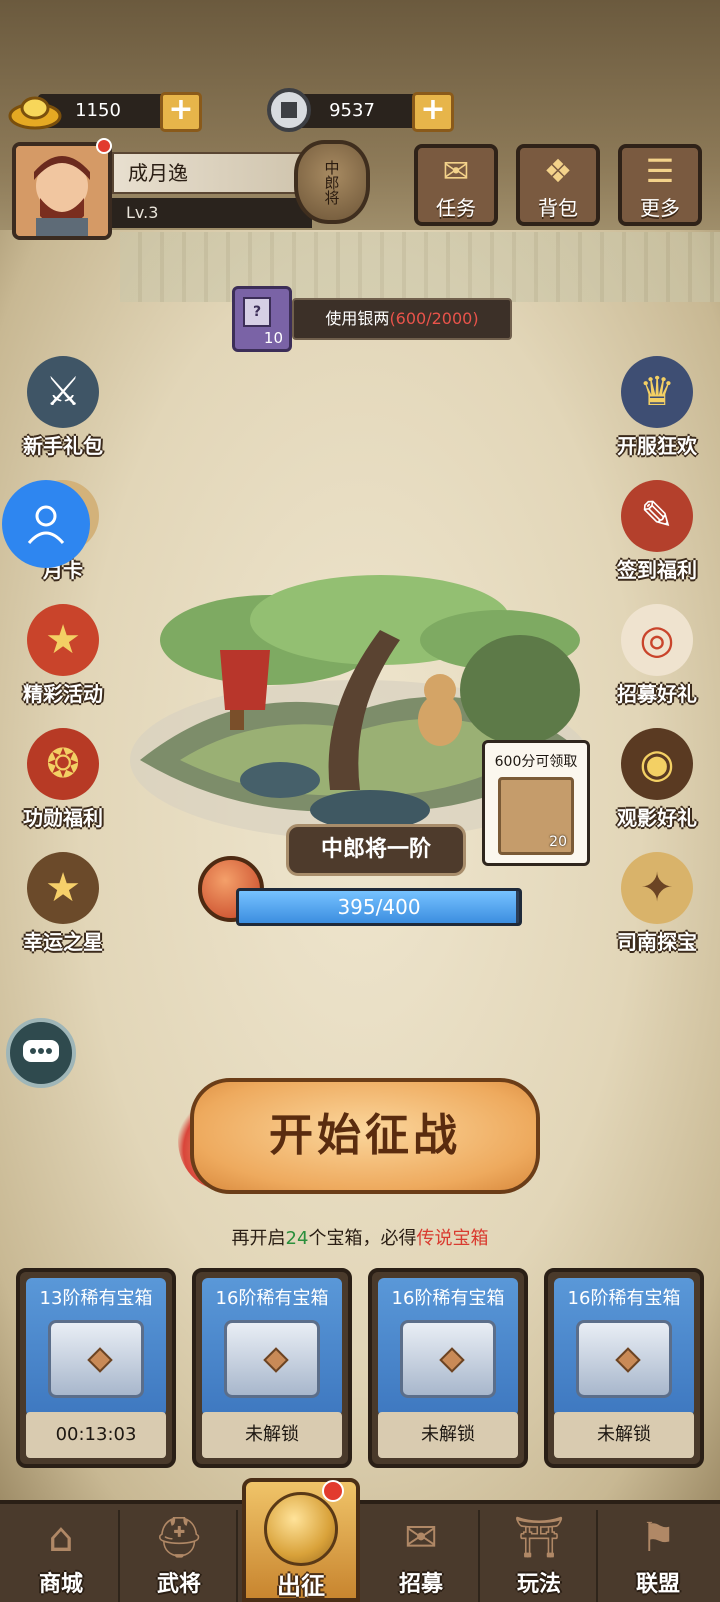  Describe the element at coordinates (273, 338) in the screenshot. I see `card-count: 10` at that location.